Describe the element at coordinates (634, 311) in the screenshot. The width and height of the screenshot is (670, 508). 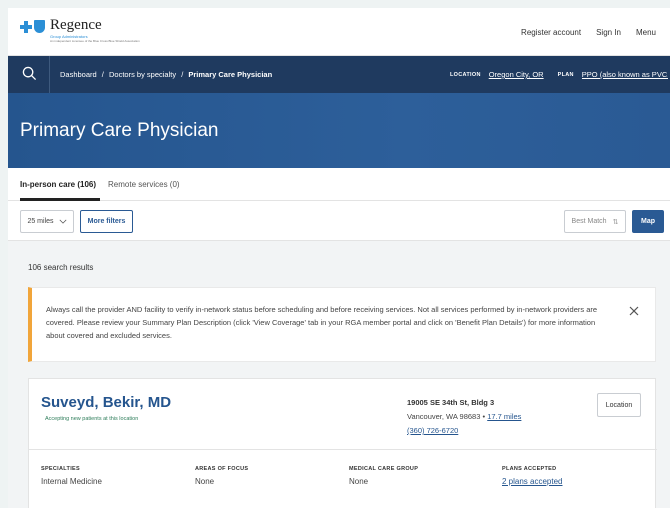
I see `close-icon` at that location.